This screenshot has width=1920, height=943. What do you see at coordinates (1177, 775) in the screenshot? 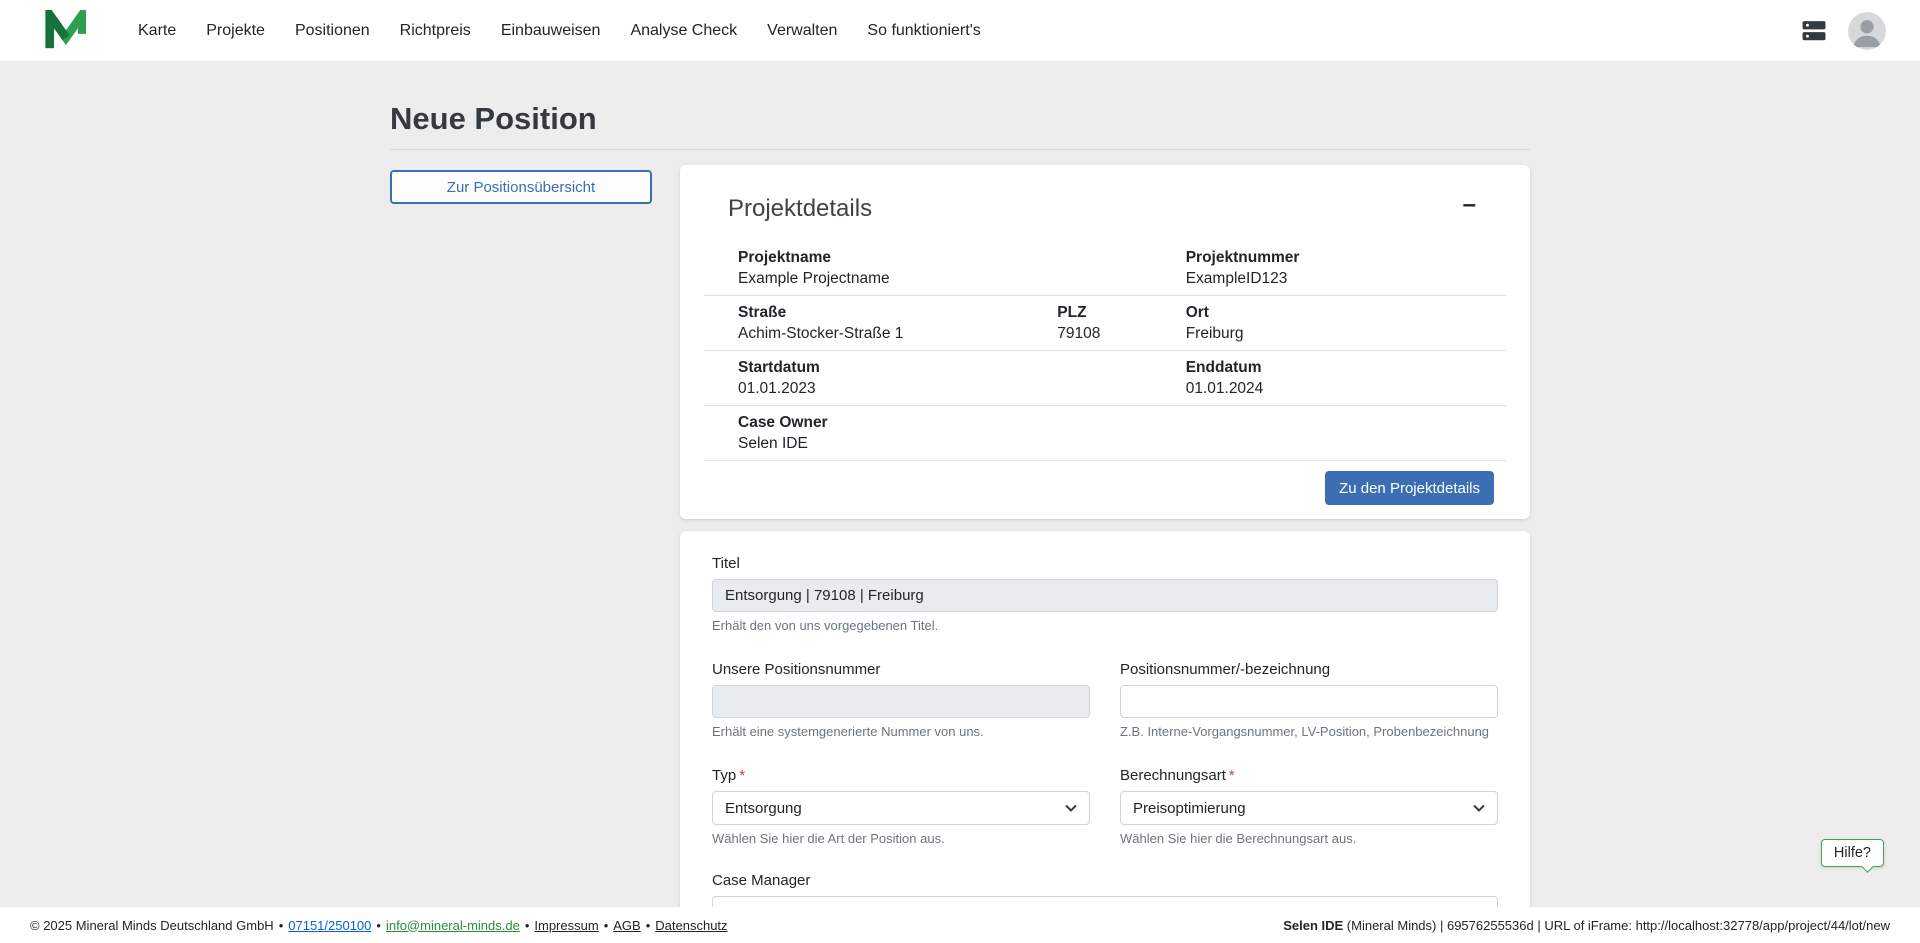
I see `berechnungsart-label: Berechnungsart *` at bounding box center [1177, 775].